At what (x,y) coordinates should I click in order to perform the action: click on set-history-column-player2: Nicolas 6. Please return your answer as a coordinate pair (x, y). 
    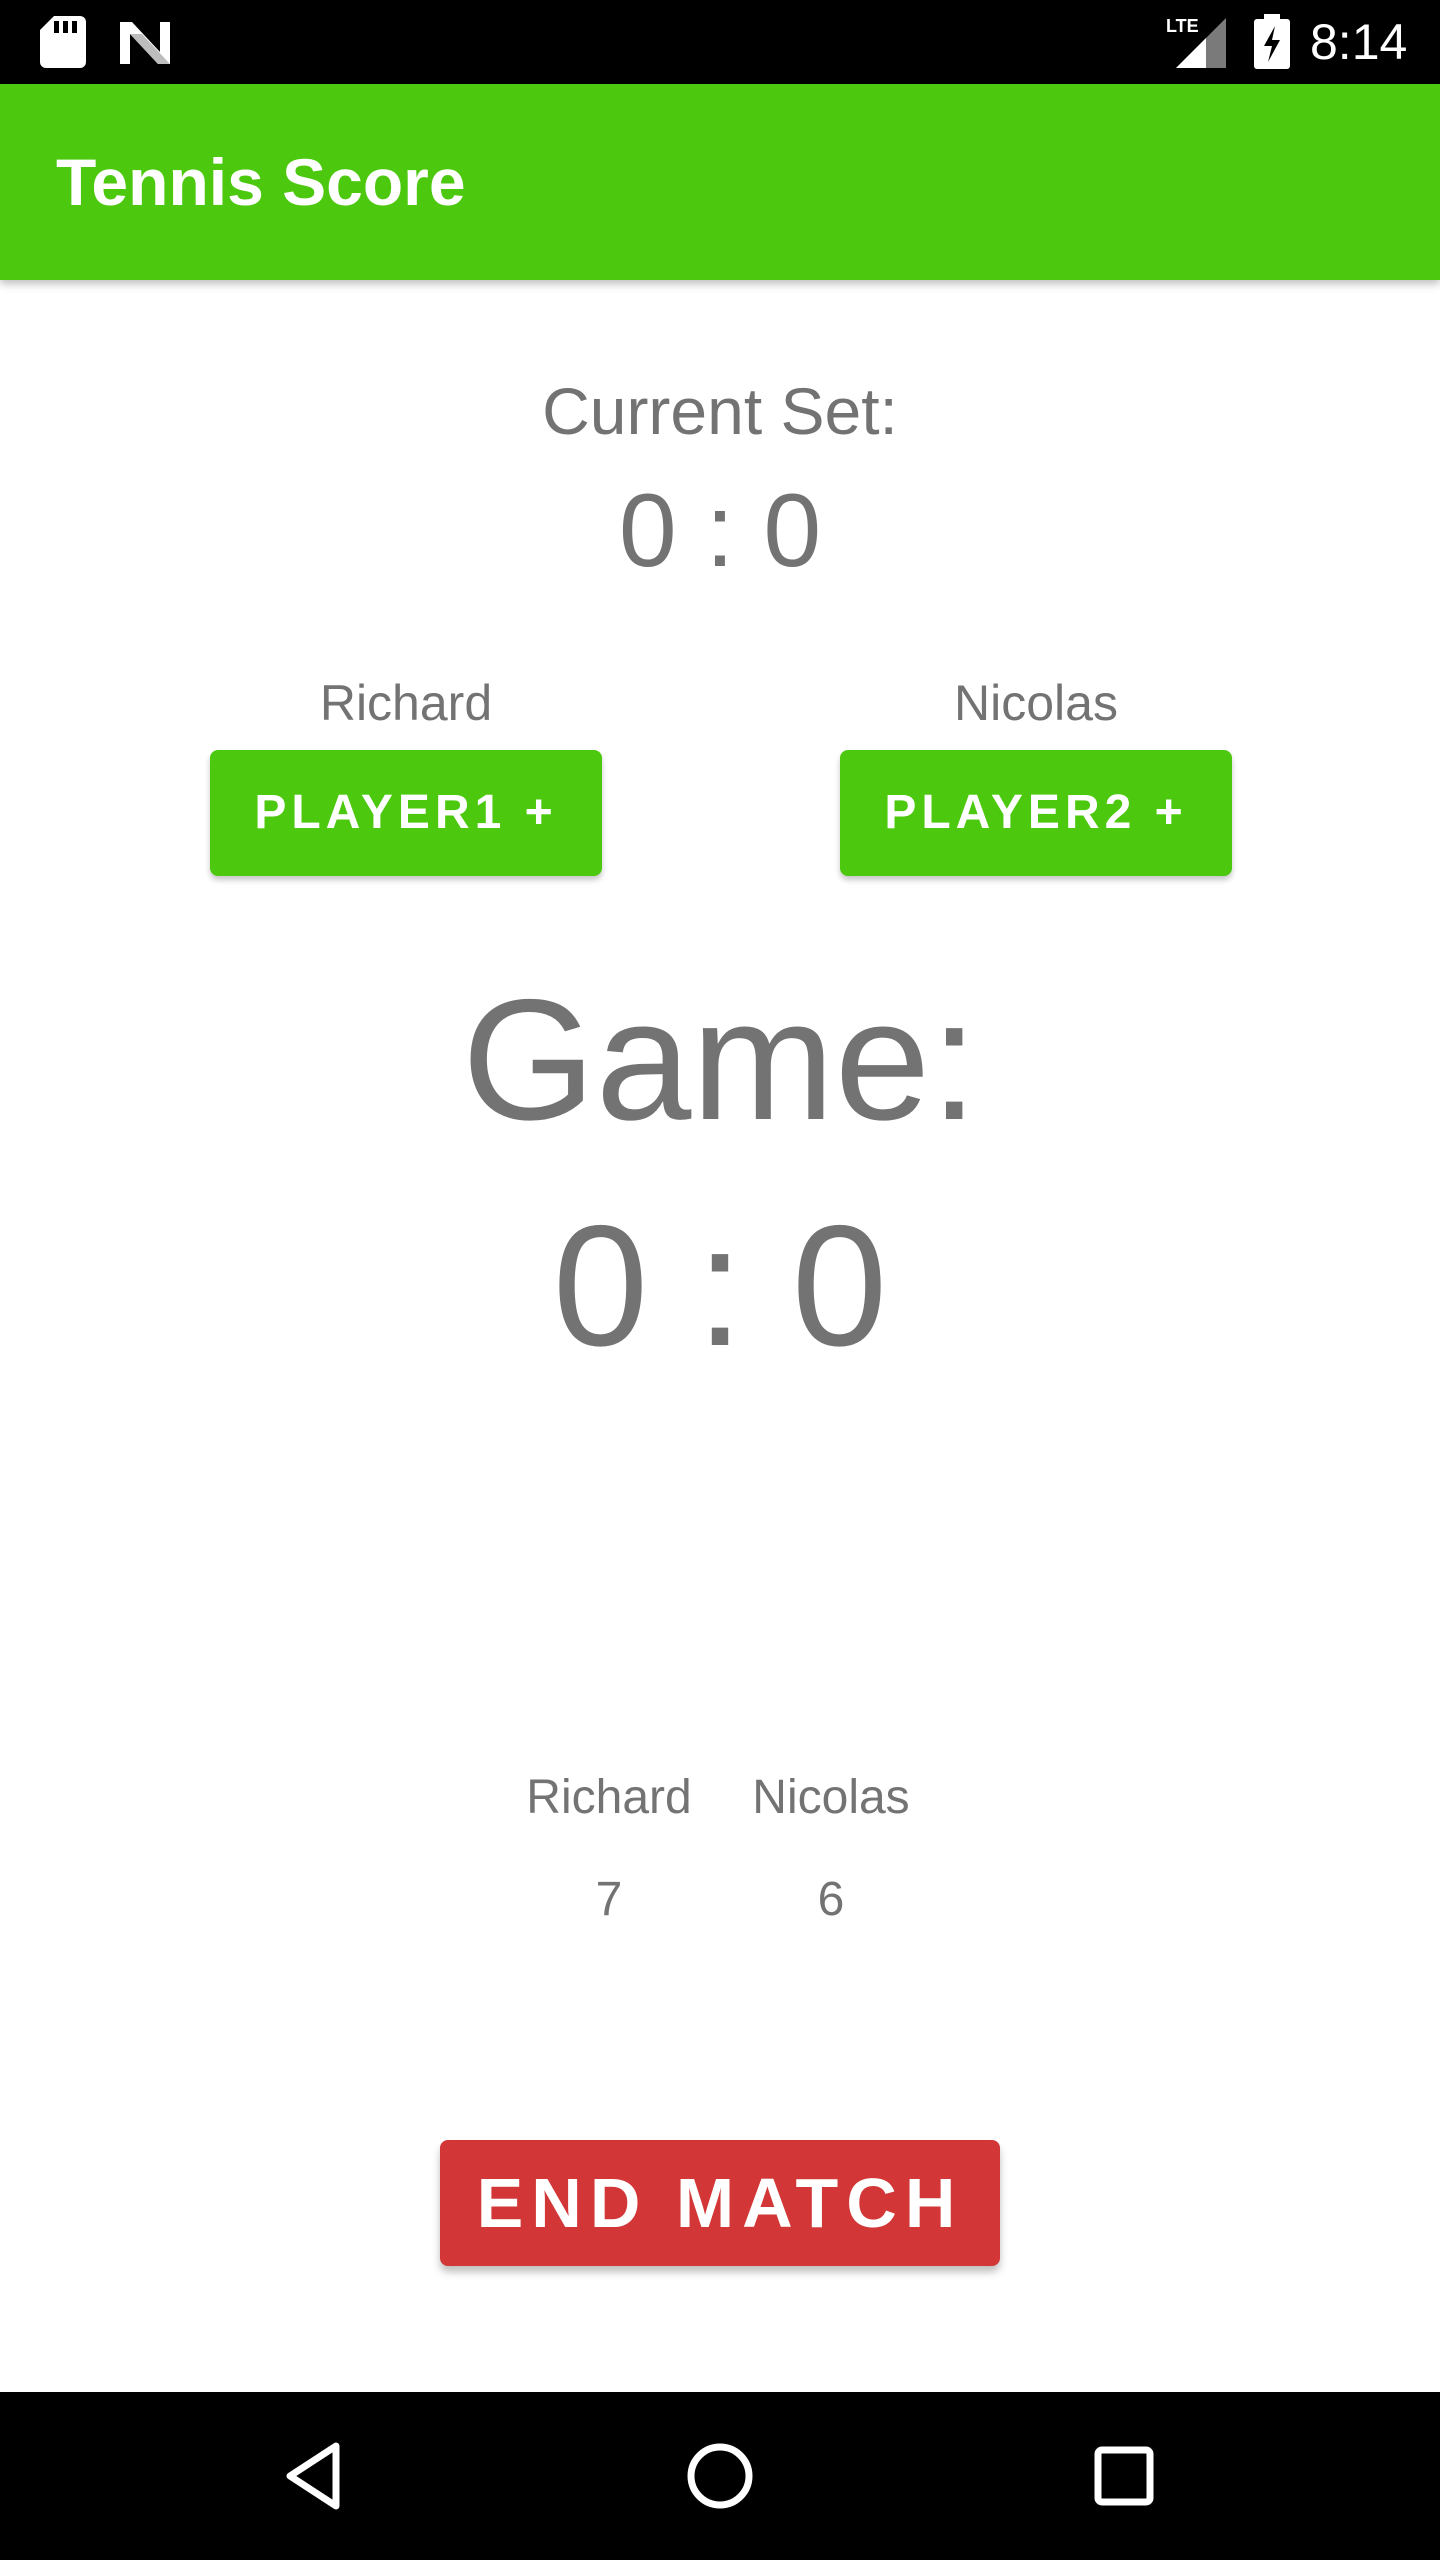
    Looking at the image, I should click on (831, 1849).